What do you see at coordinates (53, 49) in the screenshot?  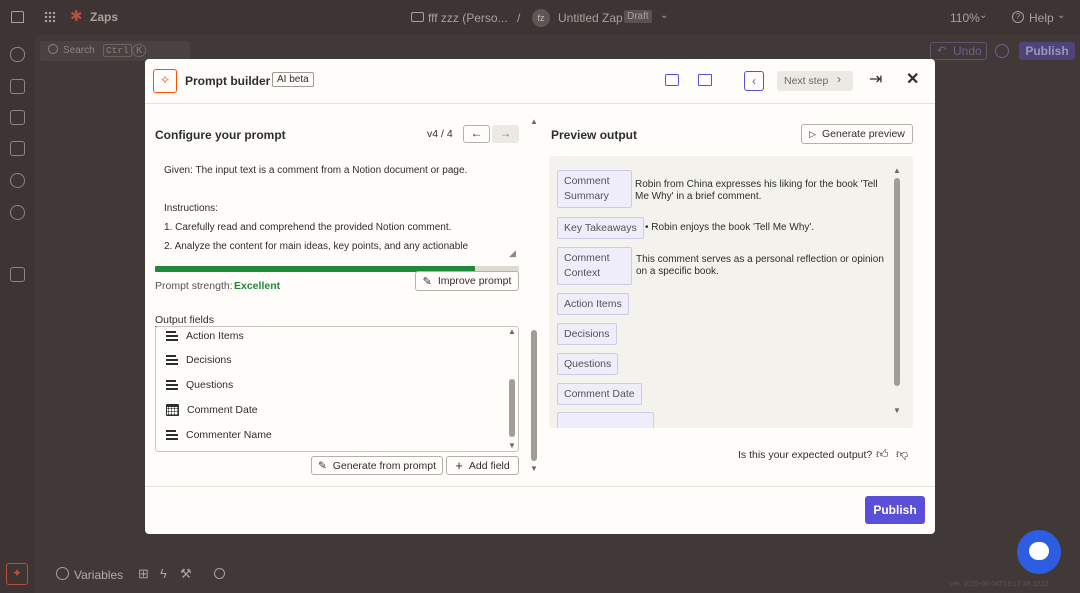 I see `search-icon` at bounding box center [53, 49].